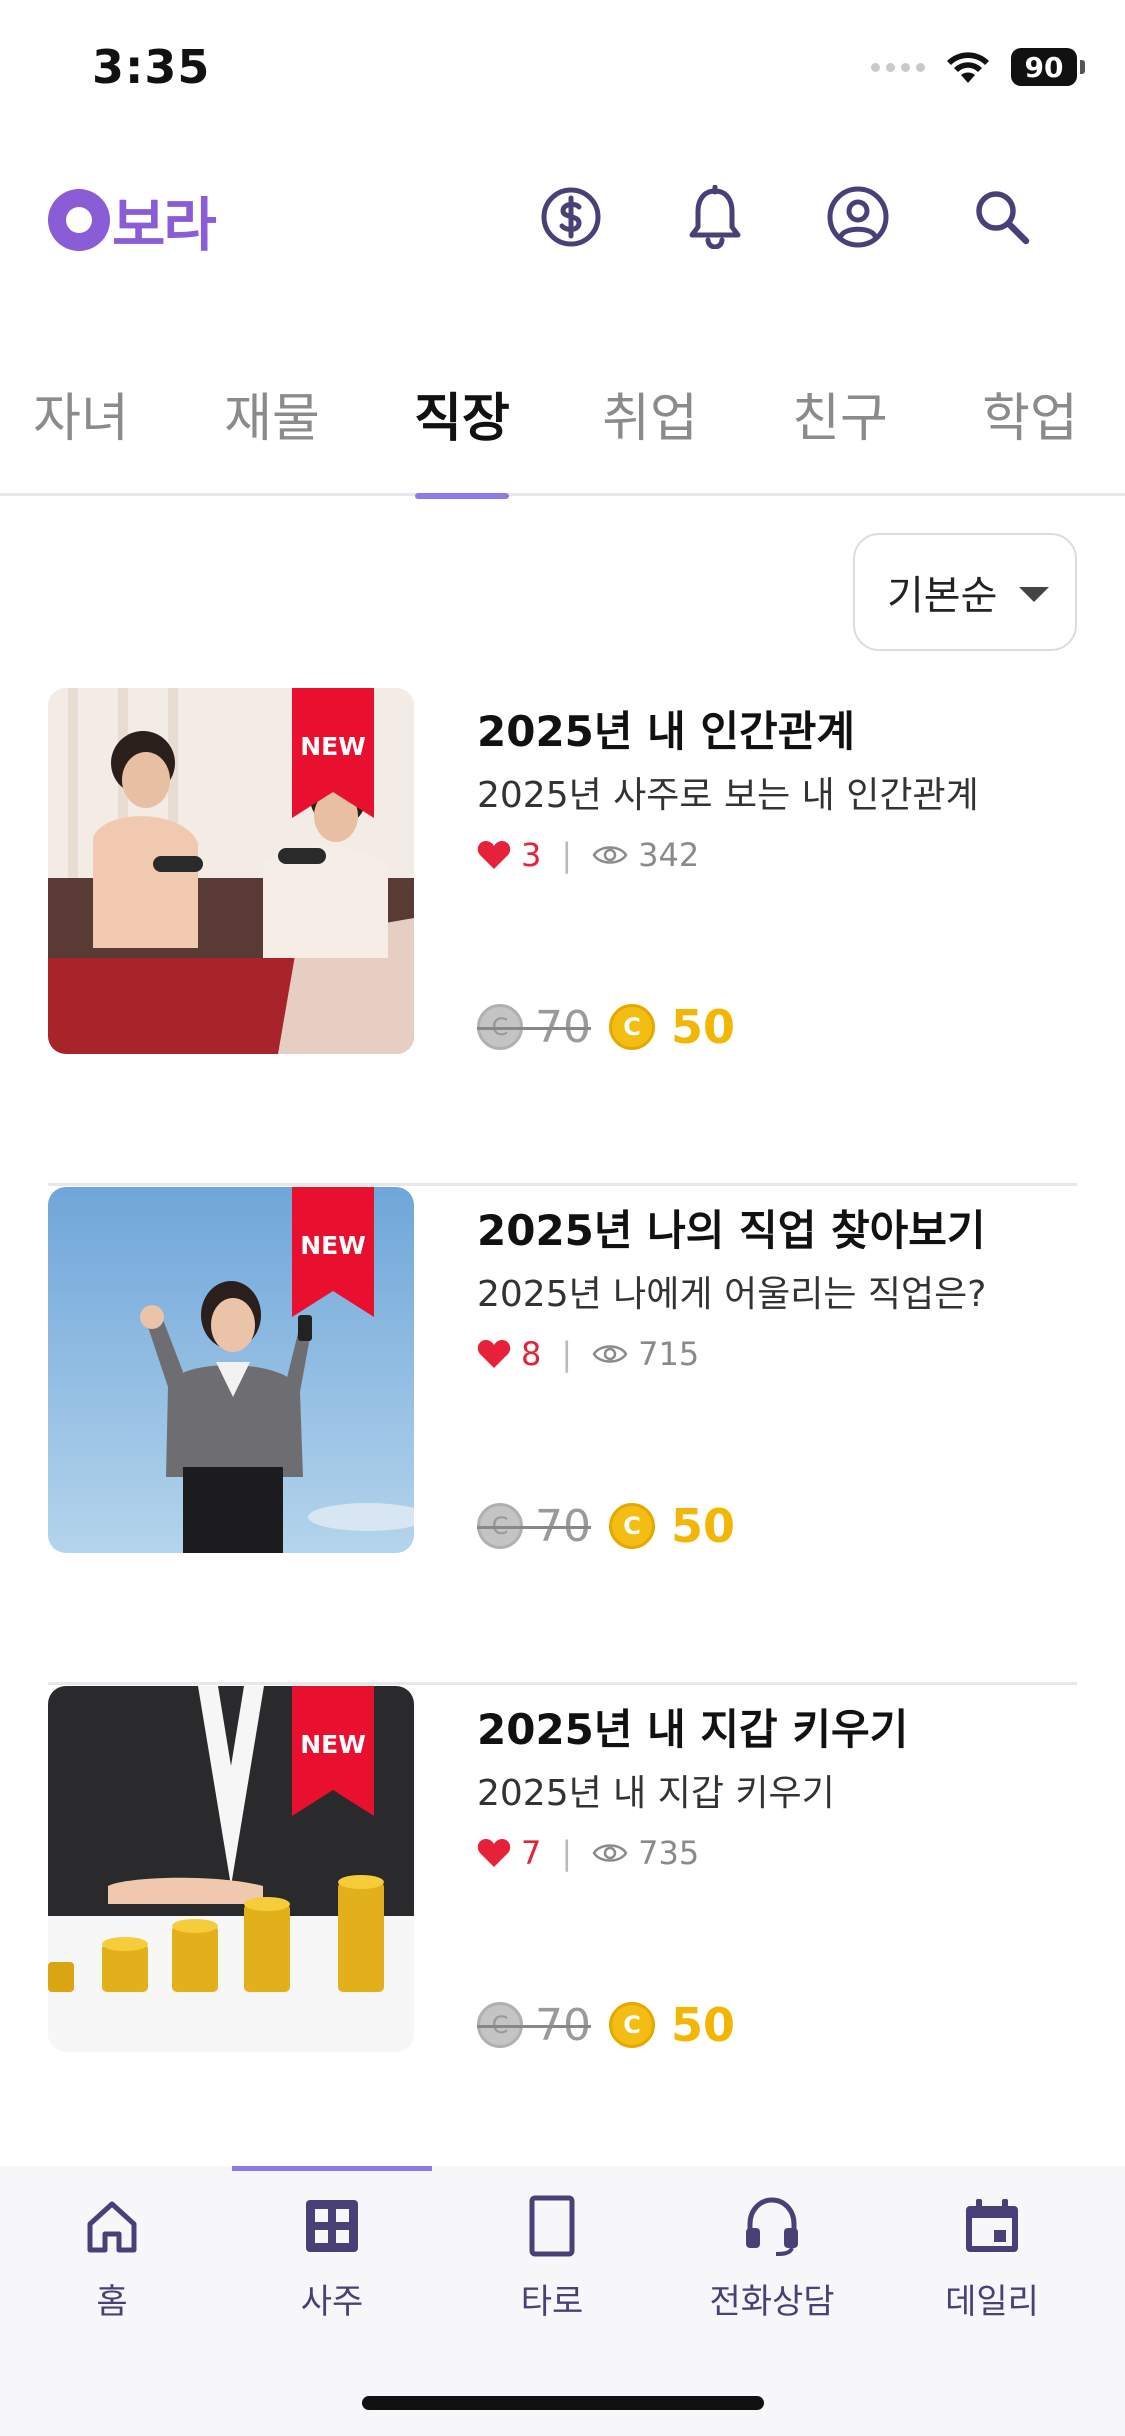  Describe the element at coordinates (112, 2227) in the screenshot. I see `home-icon` at that location.